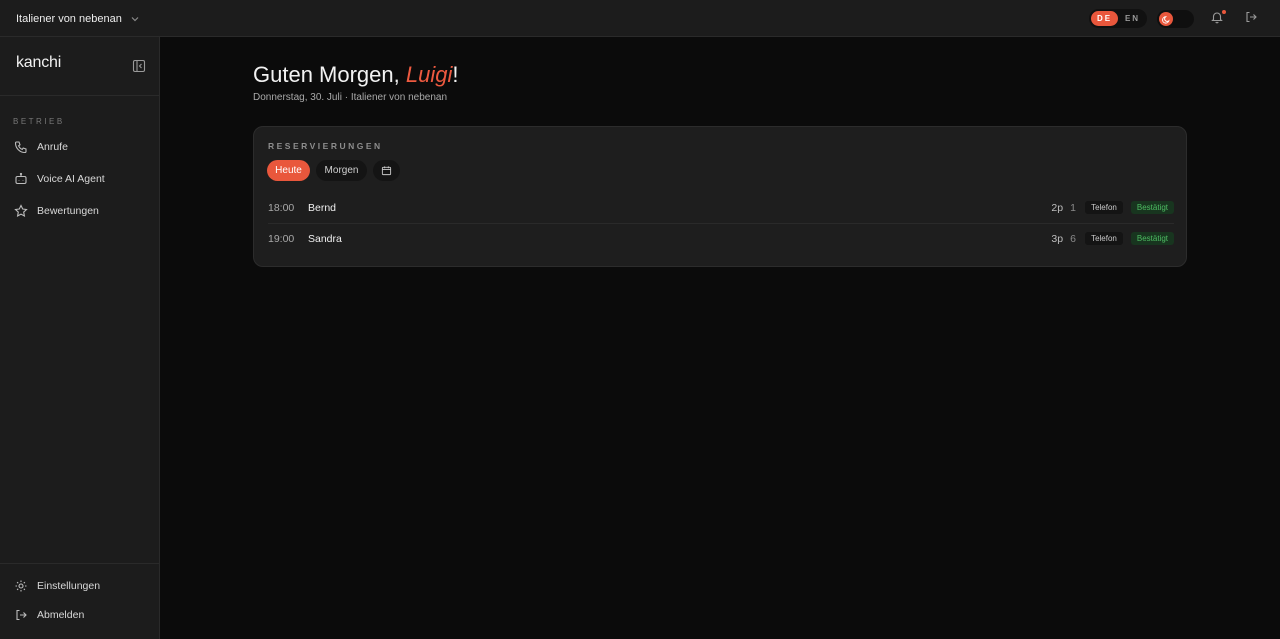 The height and width of the screenshot is (639, 1280). What do you see at coordinates (281, 238) in the screenshot?
I see `reservation-time: 19:00` at bounding box center [281, 238].